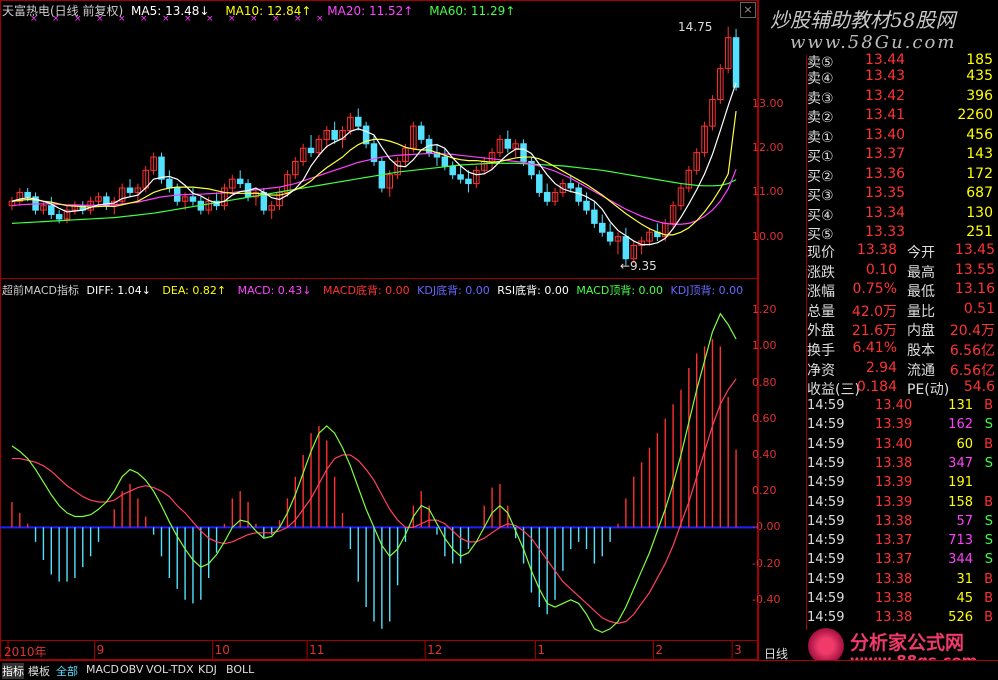 This screenshot has width=998, height=680. What do you see at coordinates (974, 250) in the screenshot?
I see `stat-value: 13.45` at bounding box center [974, 250].